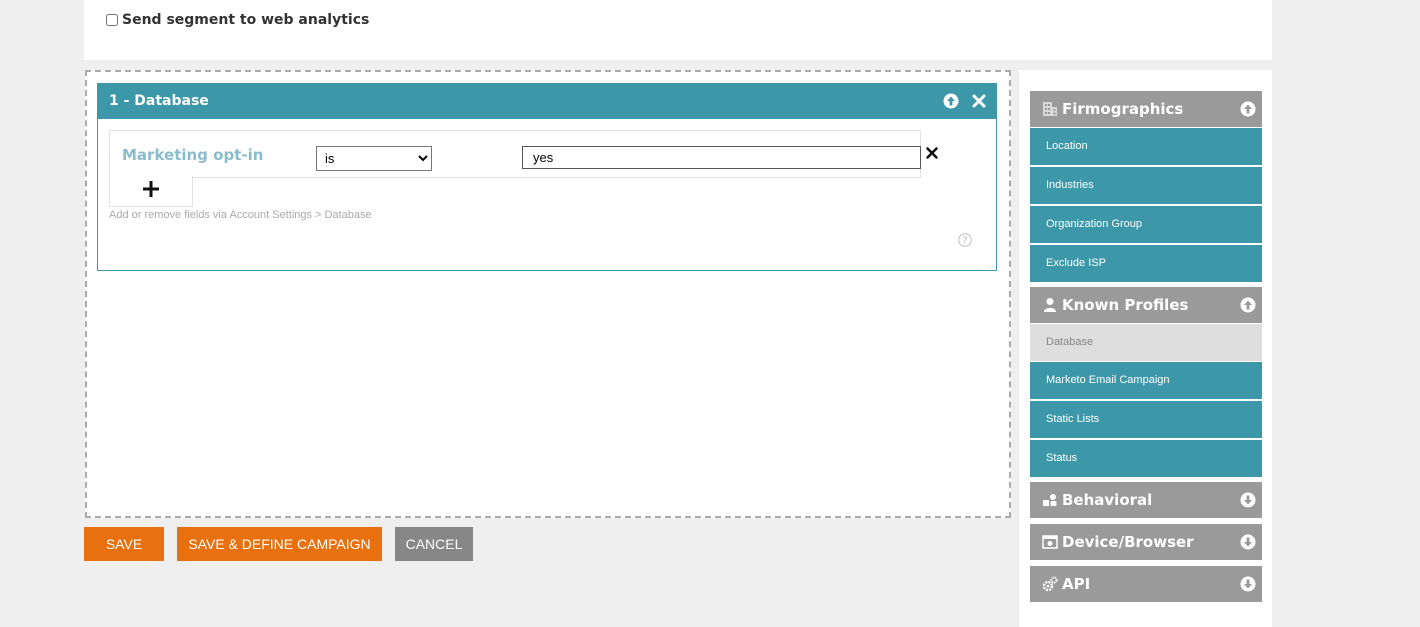  What do you see at coordinates (547, 101) in the screenshot?
I see `rule-header: 1 - Database` at bounding box center [547, 101].